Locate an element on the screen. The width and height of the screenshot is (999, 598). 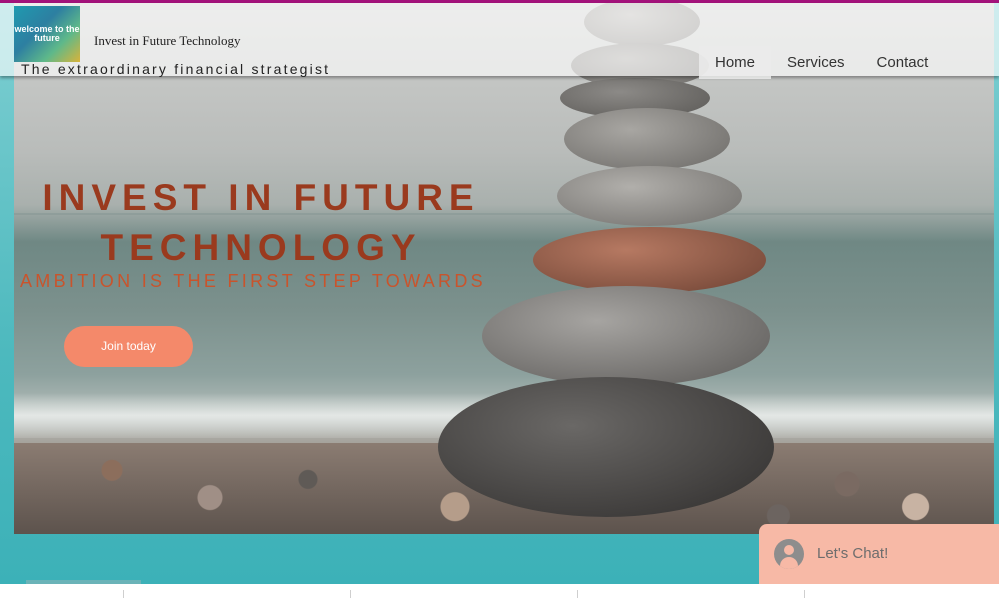
hero-headline: INVEST IN FUTURE TECHNOLOGY is located at coordinates (261, 223).